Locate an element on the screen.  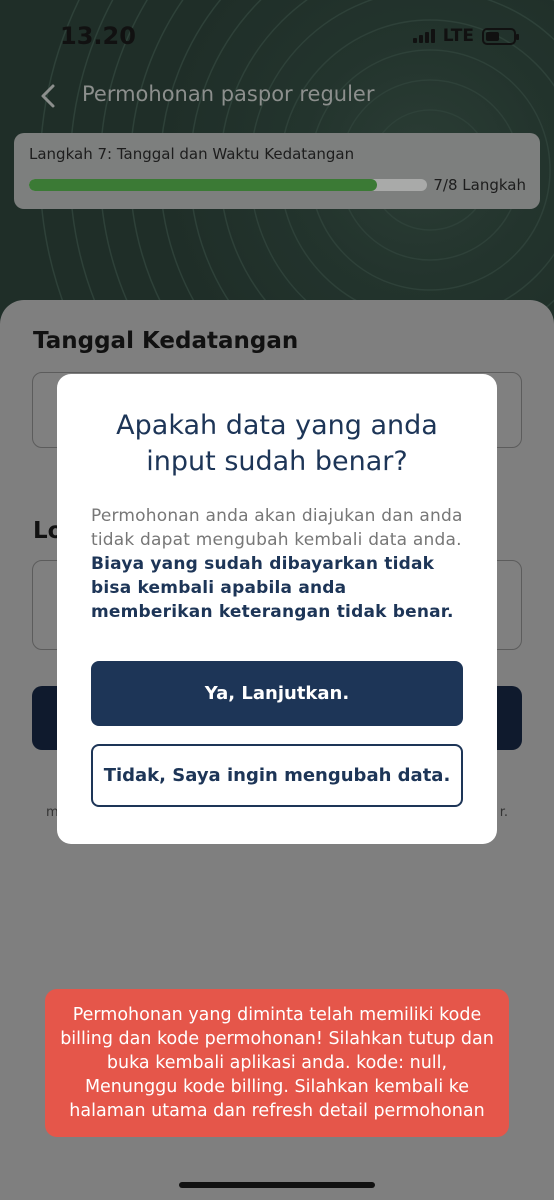
nav-bar: Permohonan paspor reguler is located at coordinates (277, 97).